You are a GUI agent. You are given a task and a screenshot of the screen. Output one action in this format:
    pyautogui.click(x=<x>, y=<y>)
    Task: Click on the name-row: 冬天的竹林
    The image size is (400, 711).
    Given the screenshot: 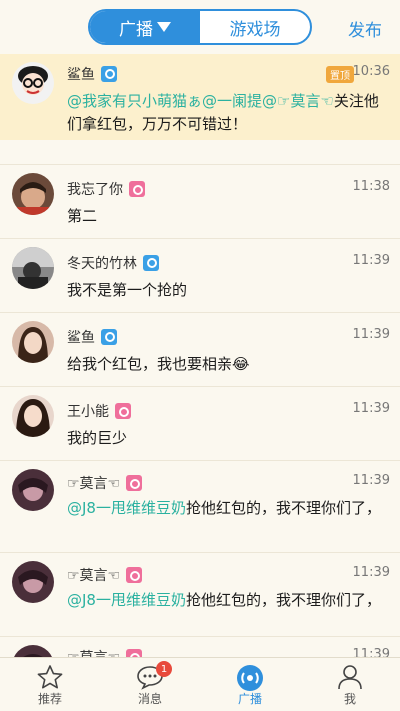 What is the action you would take?
    pyautogui.click(x=113, y=263)
    